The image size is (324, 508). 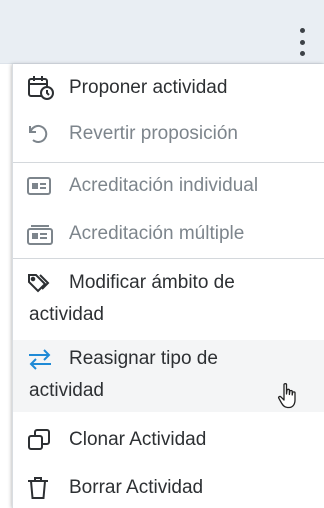 What do you see at coordinates (288, 396) in the screenshot?
I see `hand-cursor-icon` at bounding box center [288, 396].